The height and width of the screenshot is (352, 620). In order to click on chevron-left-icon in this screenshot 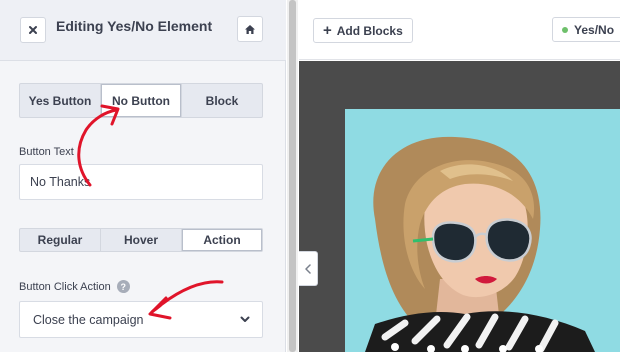, I will do `click(308, 268)`.